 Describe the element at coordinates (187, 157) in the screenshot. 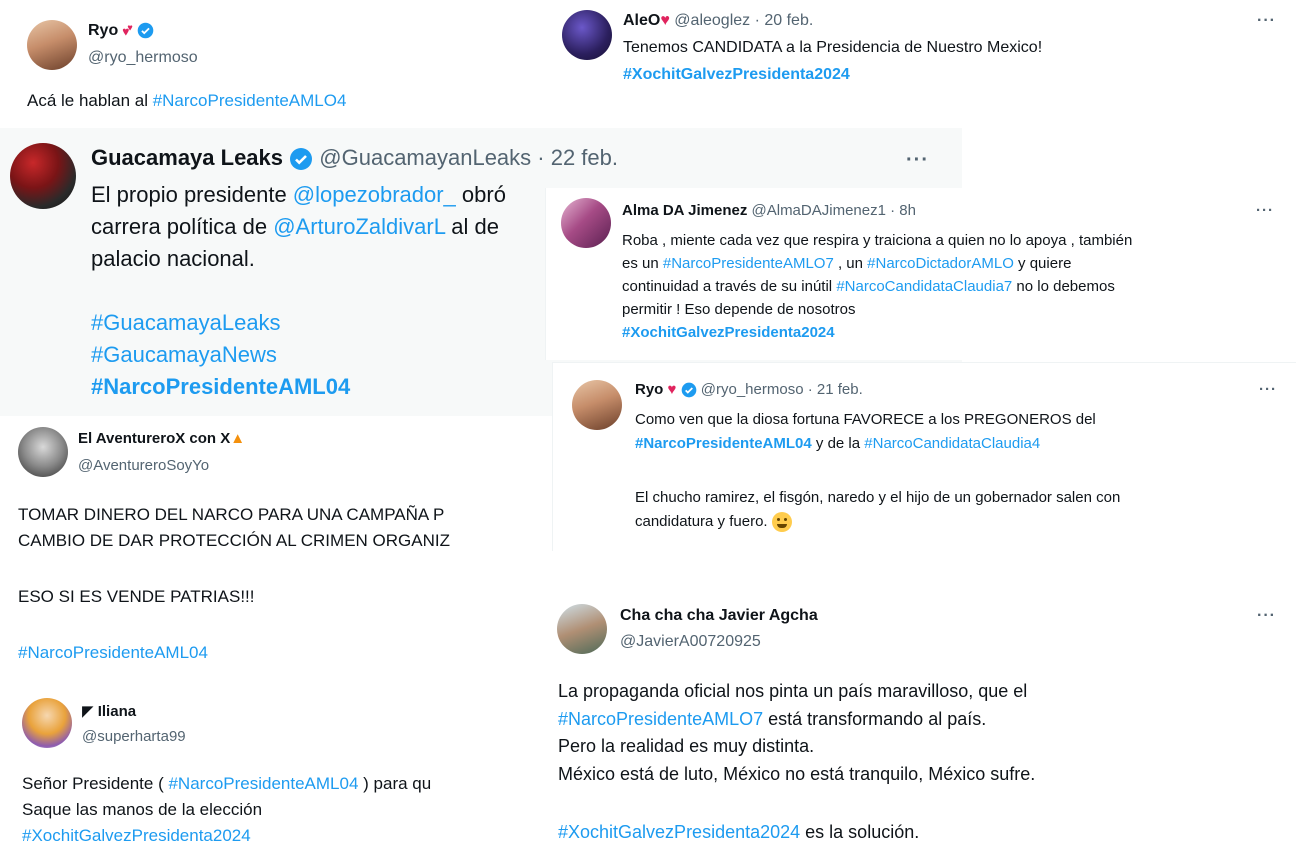

I see `author-name: Guacamaya Leaks` at that location.